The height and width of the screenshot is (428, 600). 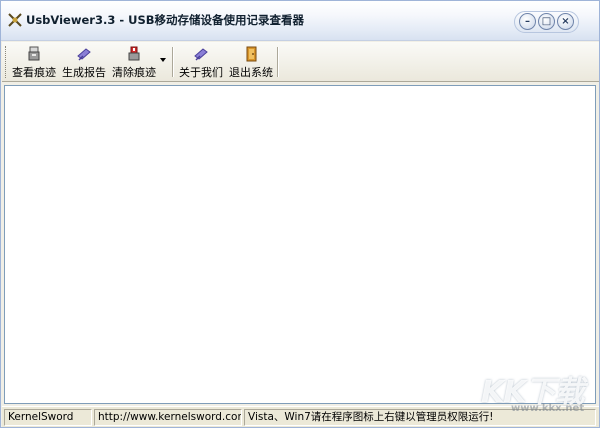 I want to click on about-us-label: 关于我们, so click(x=201, y=72).